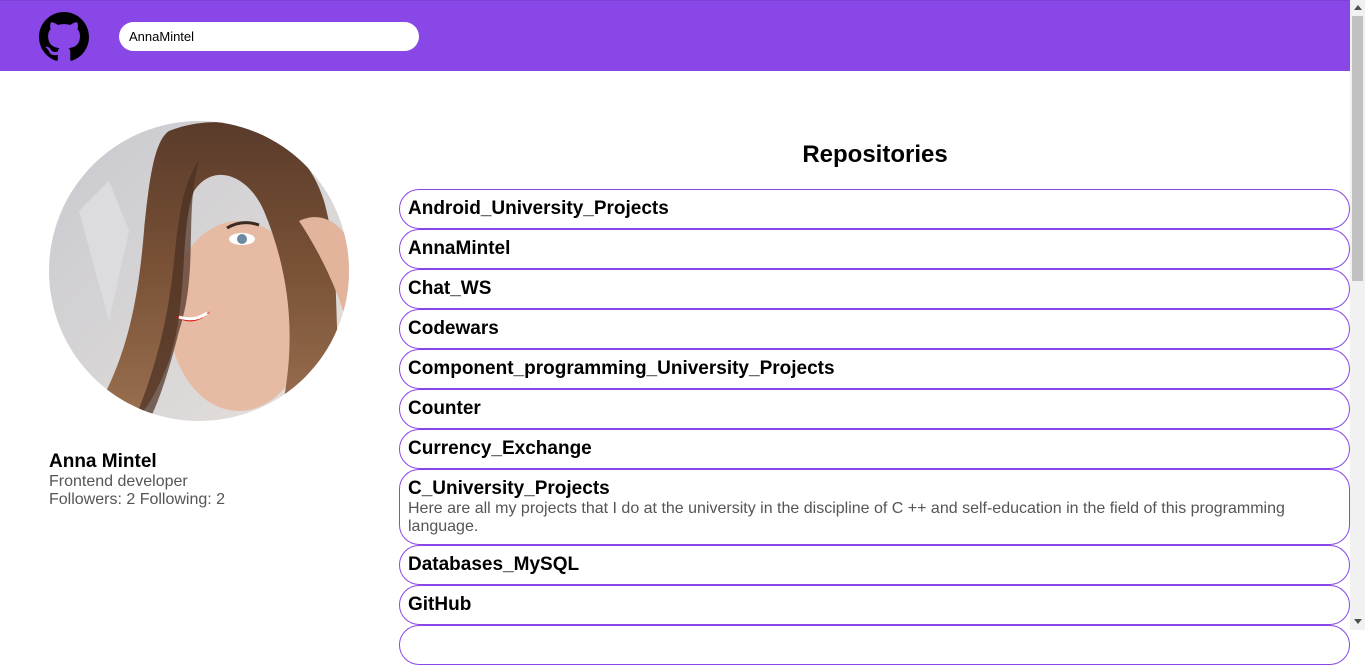 The image size is (1365, 665). What do you see at coordinates (444, 408) in the screenshot?
I see `repo-name: Counter` at bounding box center [444, 408].